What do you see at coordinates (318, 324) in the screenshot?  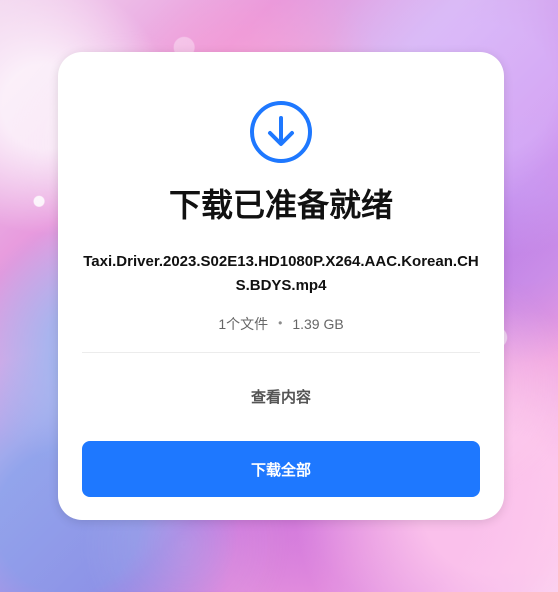 I see `file-size: 1.39 GB` at bounding box center [318, 324].